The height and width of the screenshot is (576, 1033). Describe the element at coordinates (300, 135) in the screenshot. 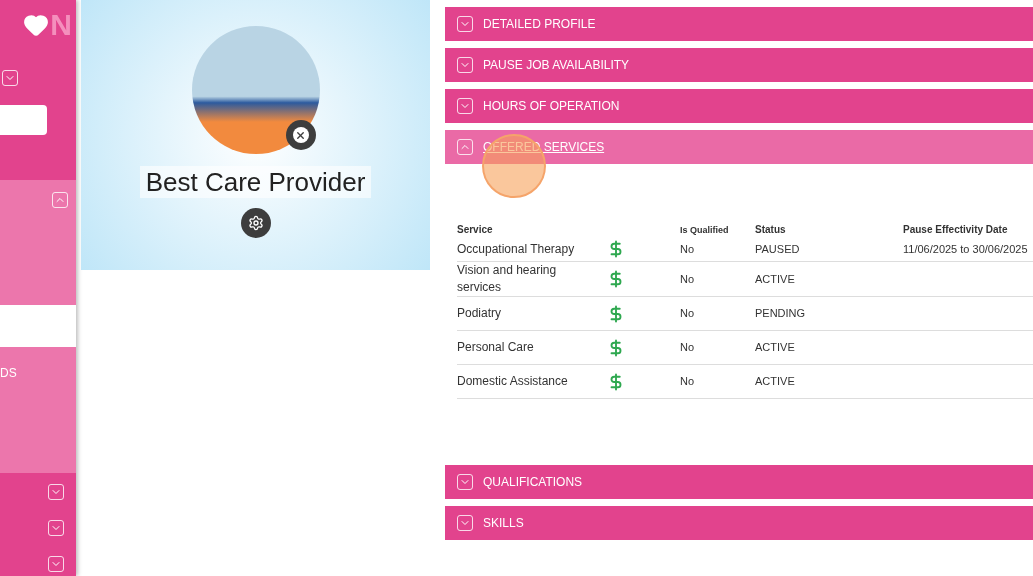

I see `close-icon` at that location.